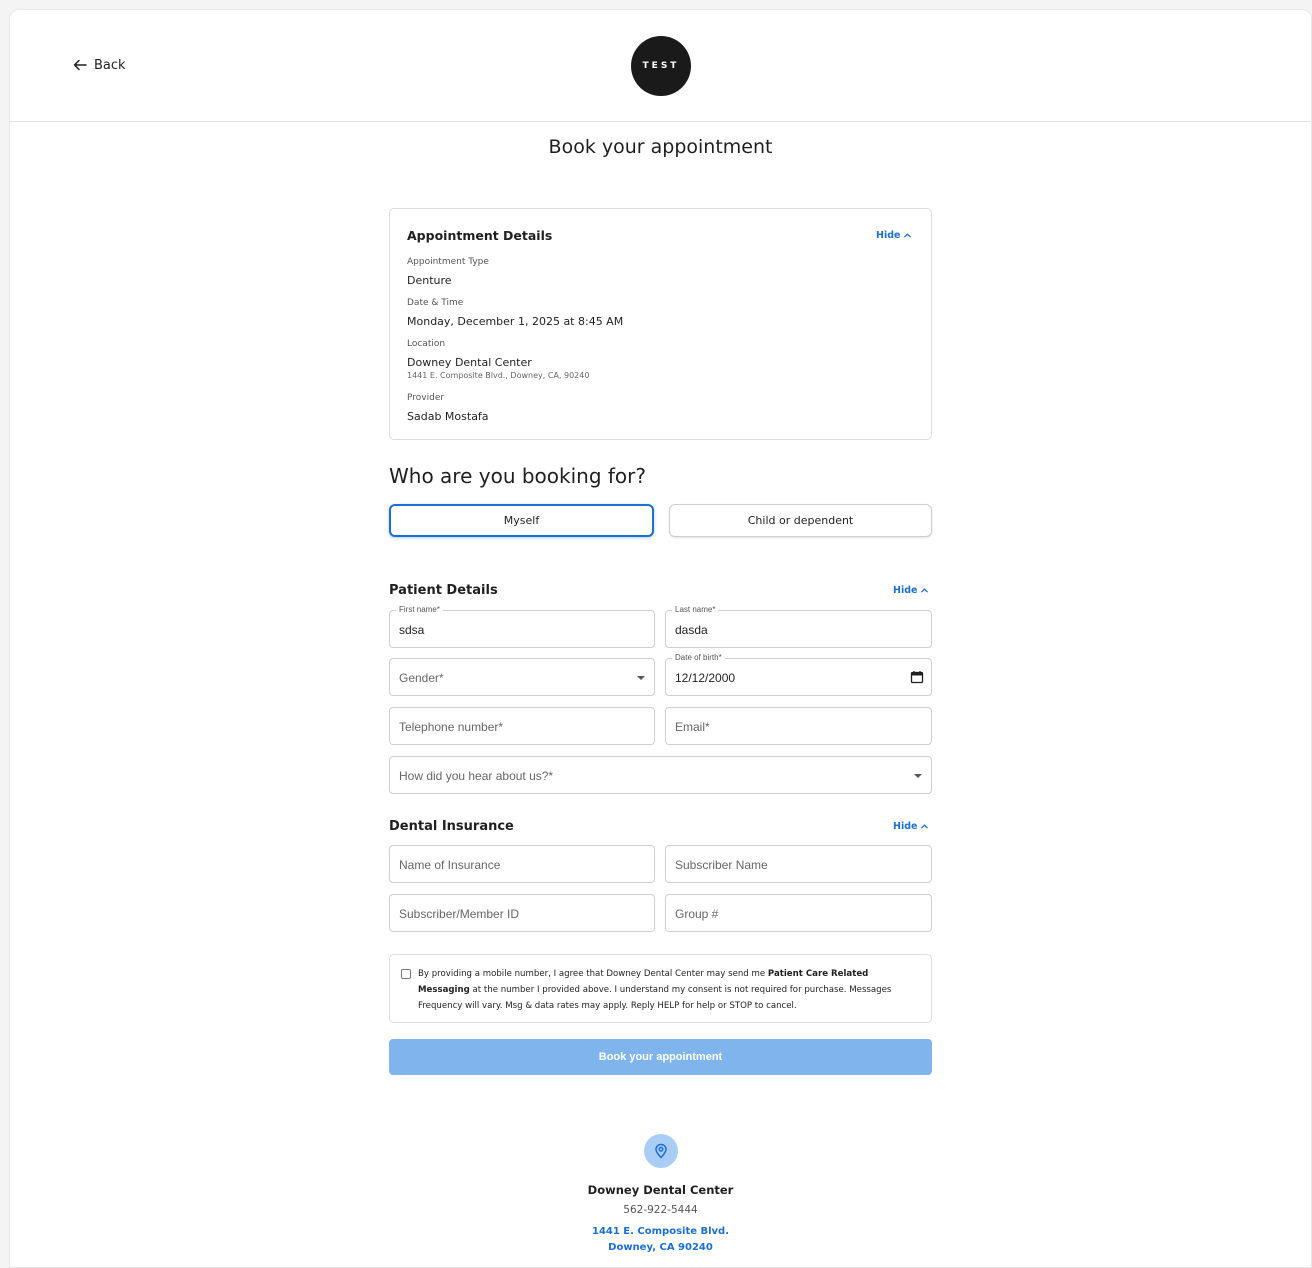 This screenshot has height=1268, width=1312. What do you see at coordinates (426, 344) in the screenshot?
I see `location-label: Location` at bounding box center [426, 344].